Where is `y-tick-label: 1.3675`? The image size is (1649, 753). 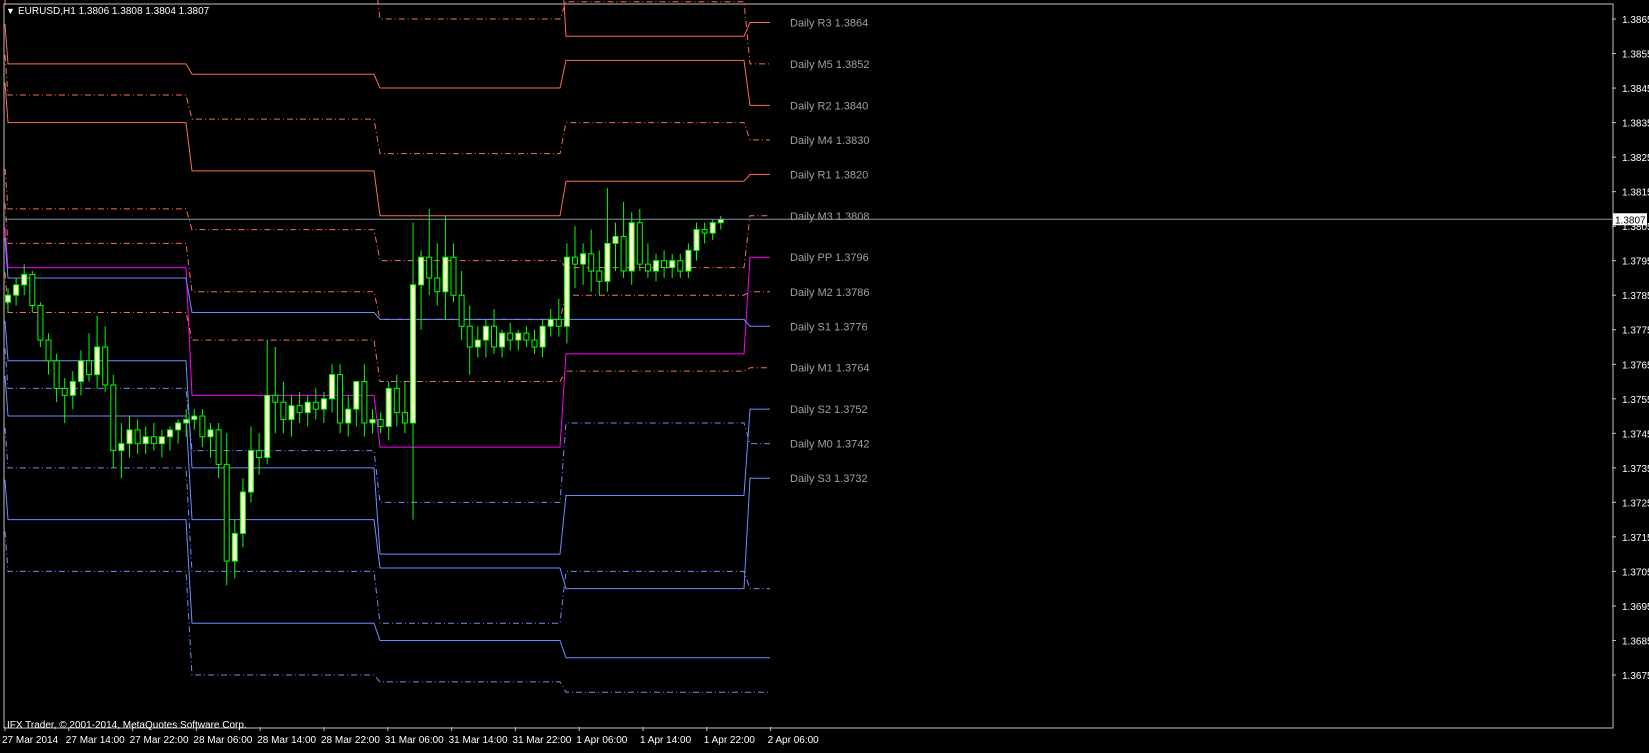
y-tick-label: 1.3675 is located at coordinates (1635, 676).